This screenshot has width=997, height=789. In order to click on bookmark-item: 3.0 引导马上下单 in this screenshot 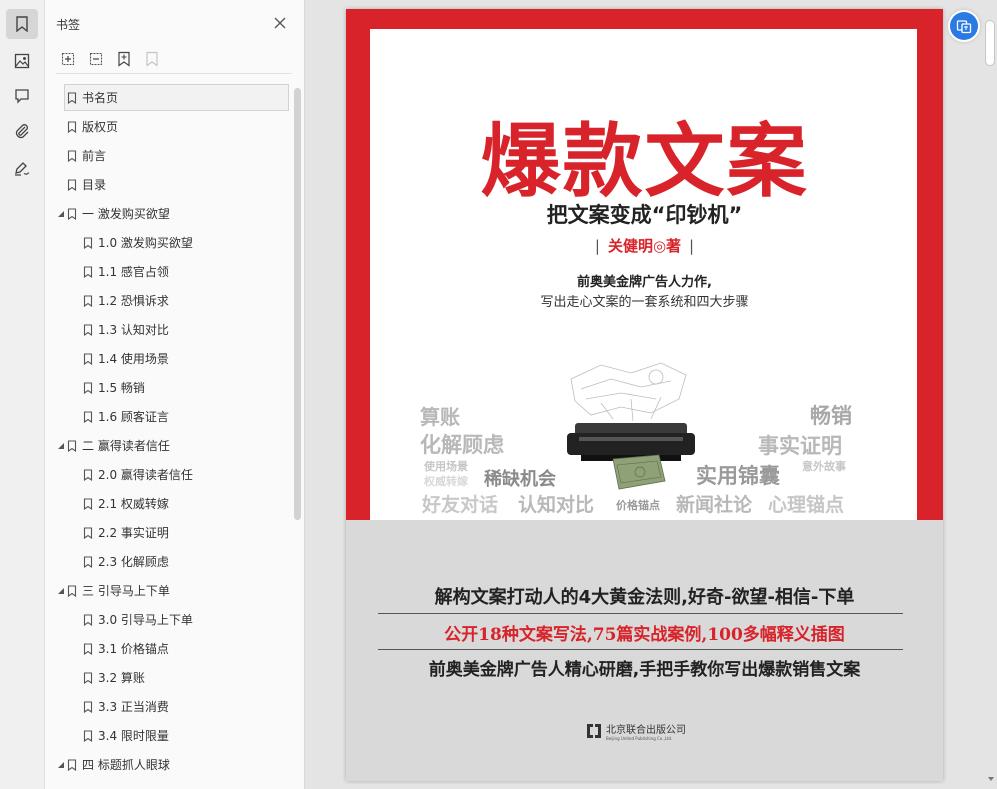, I will do `click(169, 619)`.